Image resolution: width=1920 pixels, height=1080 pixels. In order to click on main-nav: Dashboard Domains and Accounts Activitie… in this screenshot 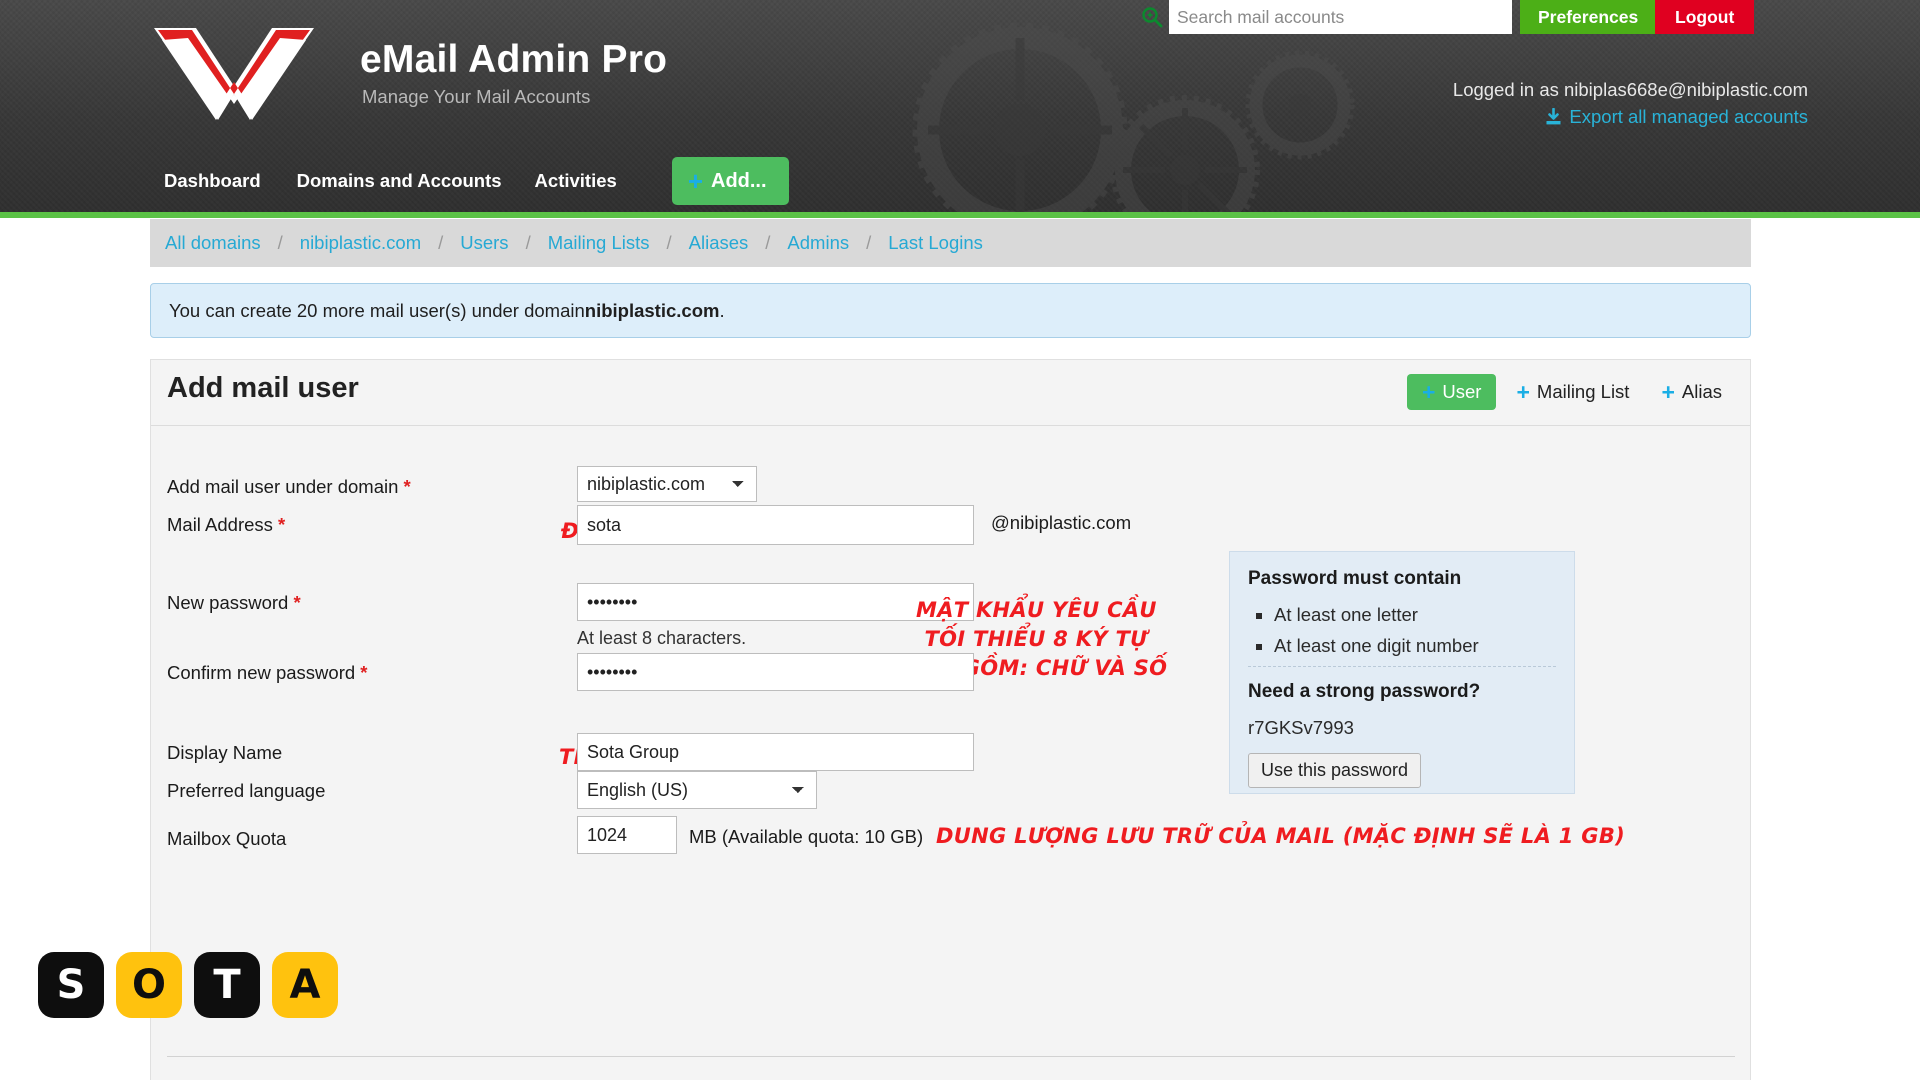, I will do `click(476, 181)`.